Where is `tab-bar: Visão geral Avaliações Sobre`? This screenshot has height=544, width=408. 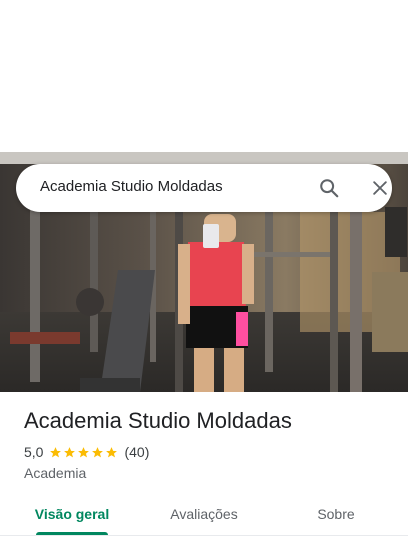
tab-bar: Visão geral Avaliações Sobre is located at coordinates (204, 516).